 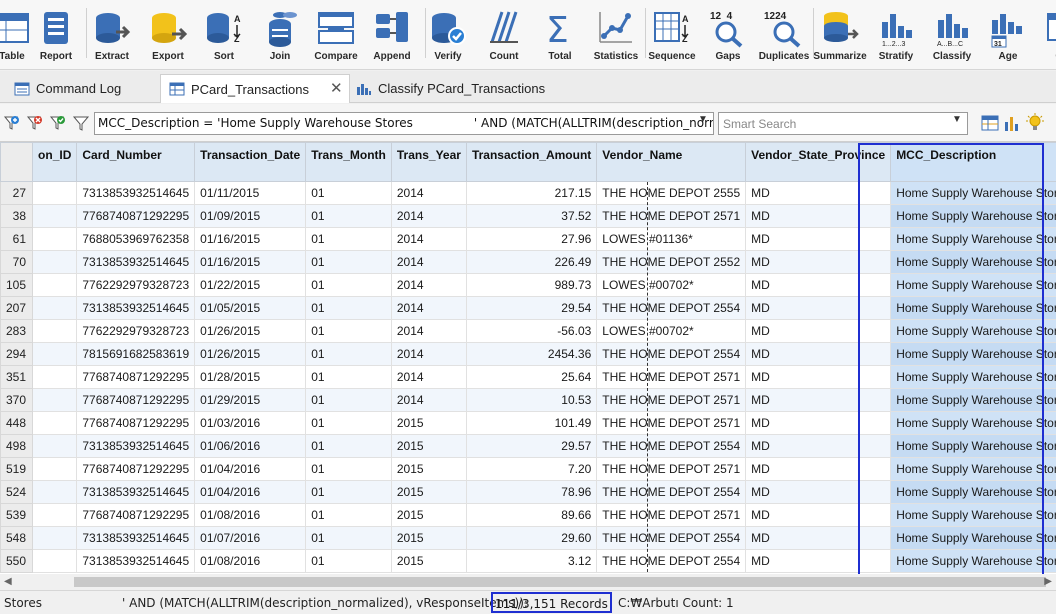 What do you see at coordinates (560, 582) in the screenshot?
I see `scrollbar-thumb` at bounding box center [560, 582].